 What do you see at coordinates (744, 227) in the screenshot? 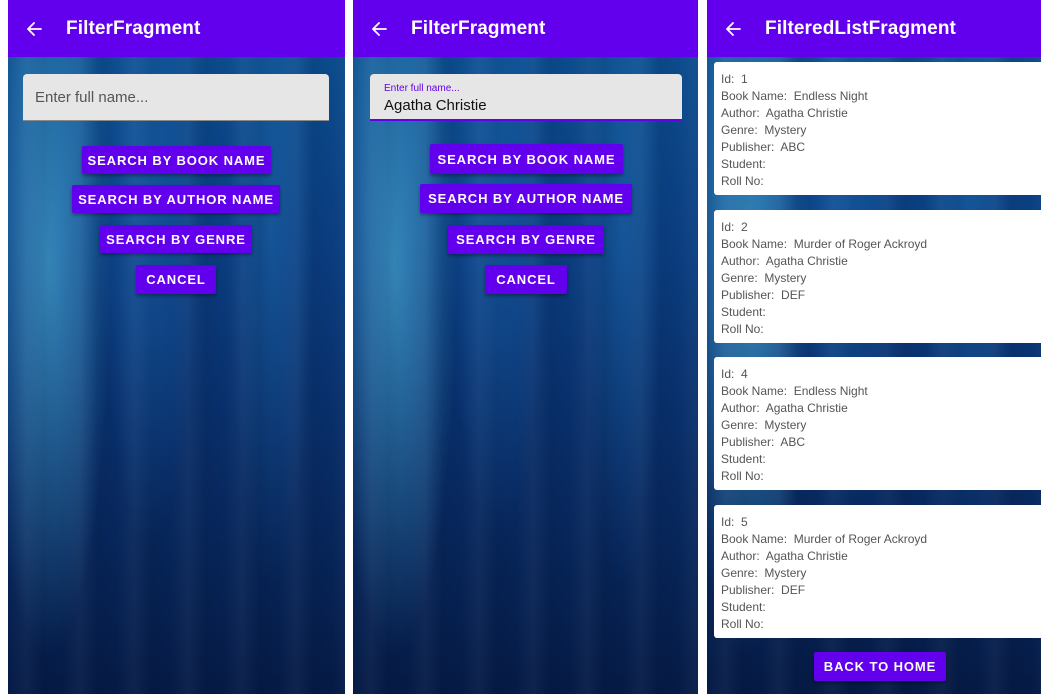
I see `id-value: 2` at bounding box center [744, 227].